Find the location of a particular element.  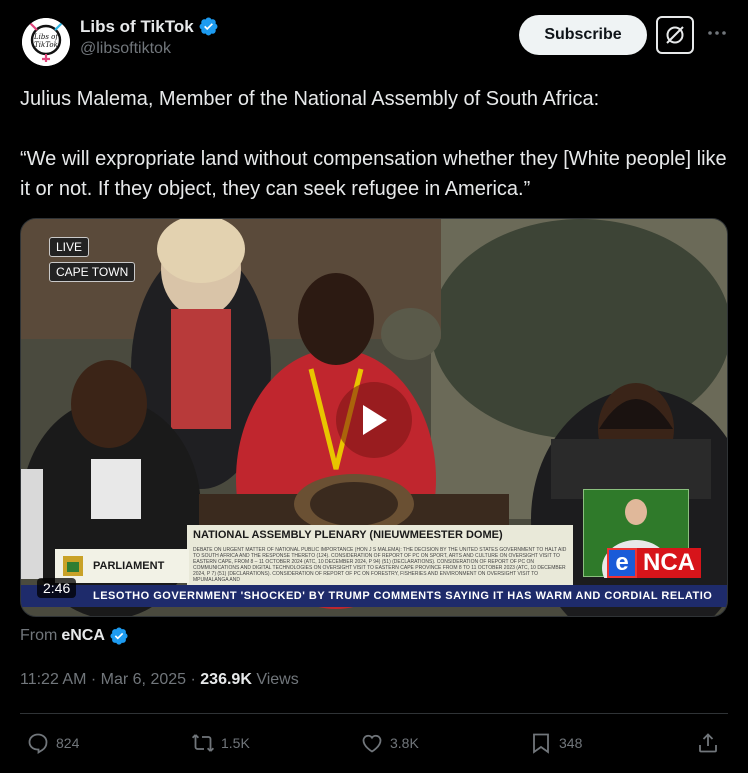

share-button is located at coordinates (708, 743).